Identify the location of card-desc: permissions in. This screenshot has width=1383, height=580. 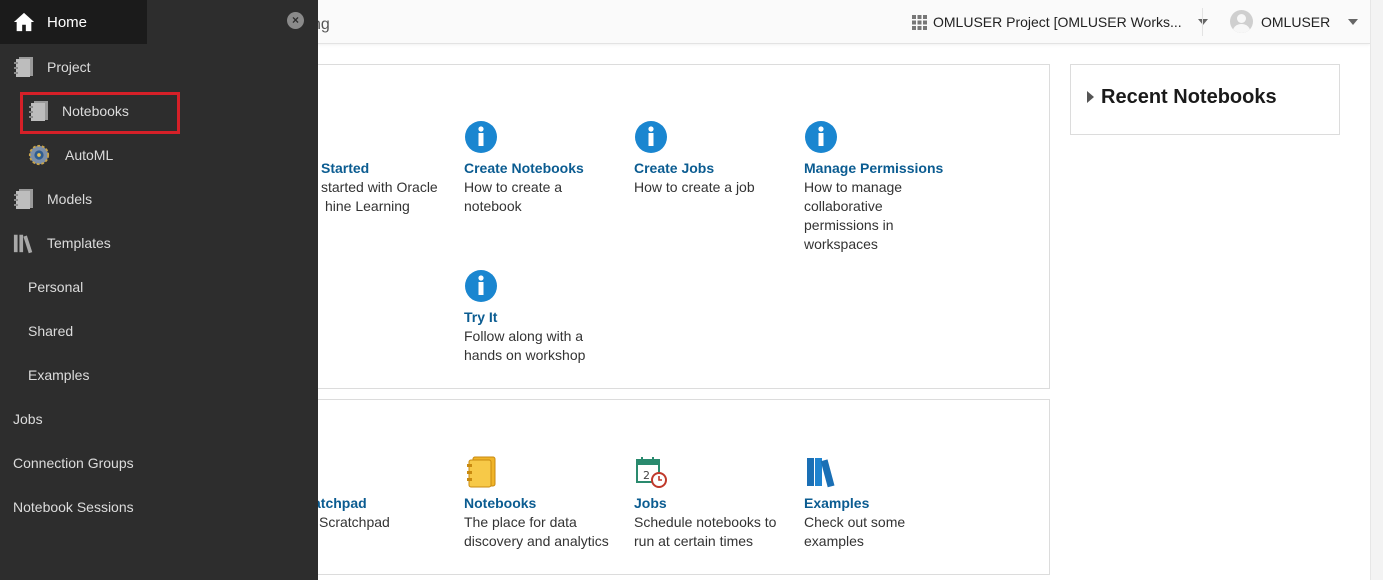
(849, 225).